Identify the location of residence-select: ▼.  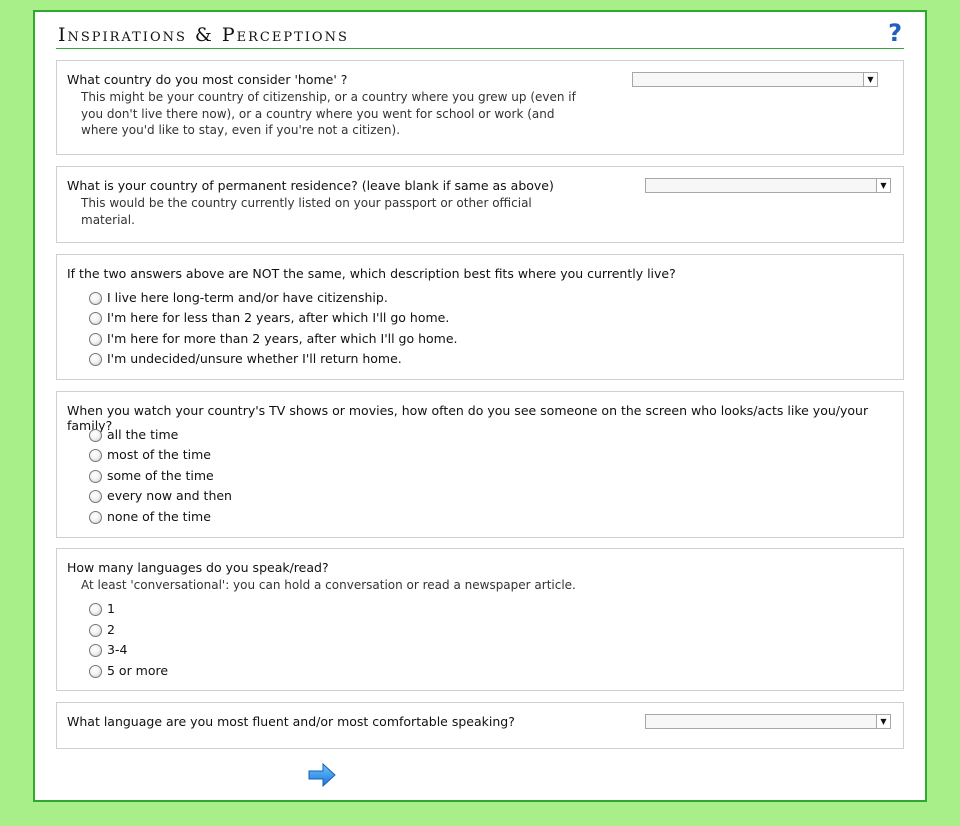
(768, 185).